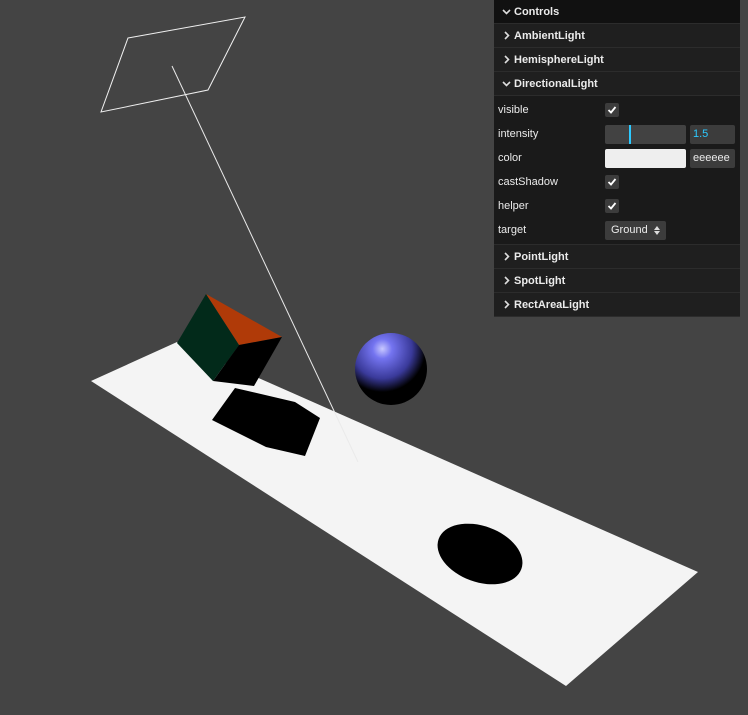  I want to click on folder-label: HemisphereLight, so click(559, 59).